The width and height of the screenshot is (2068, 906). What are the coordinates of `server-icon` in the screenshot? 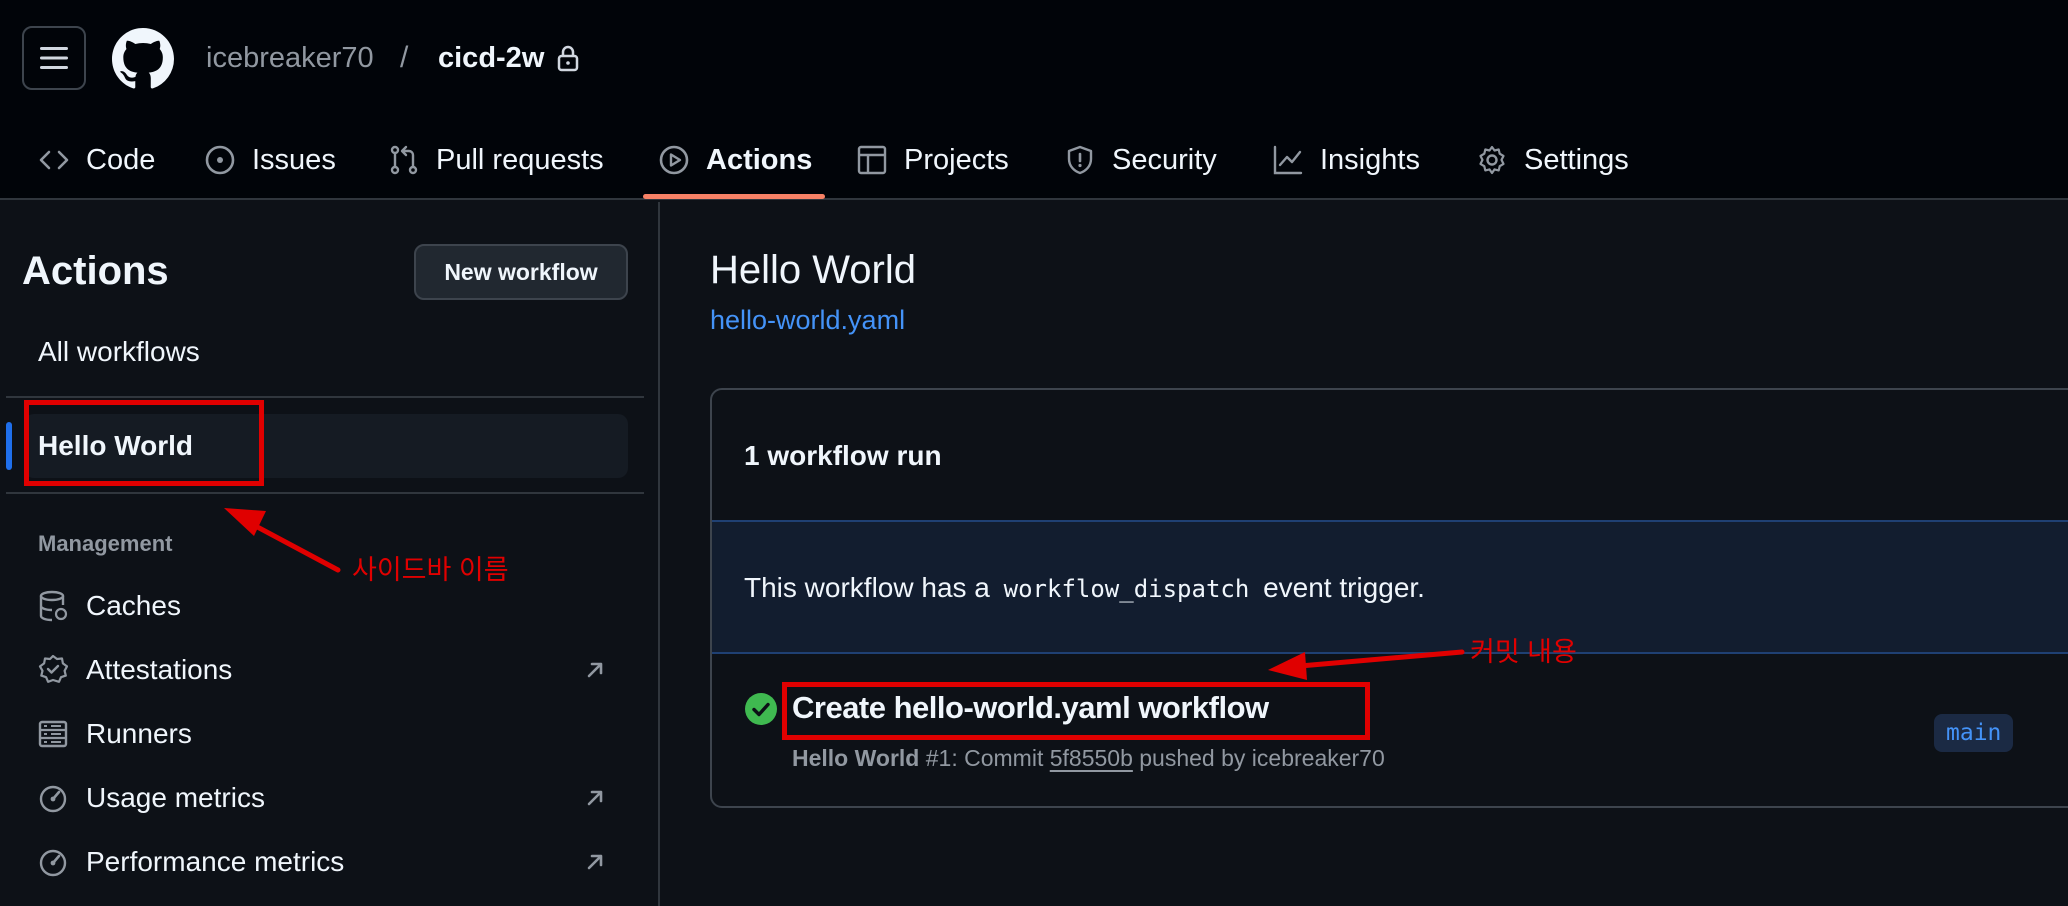 It's located at (53, 734).